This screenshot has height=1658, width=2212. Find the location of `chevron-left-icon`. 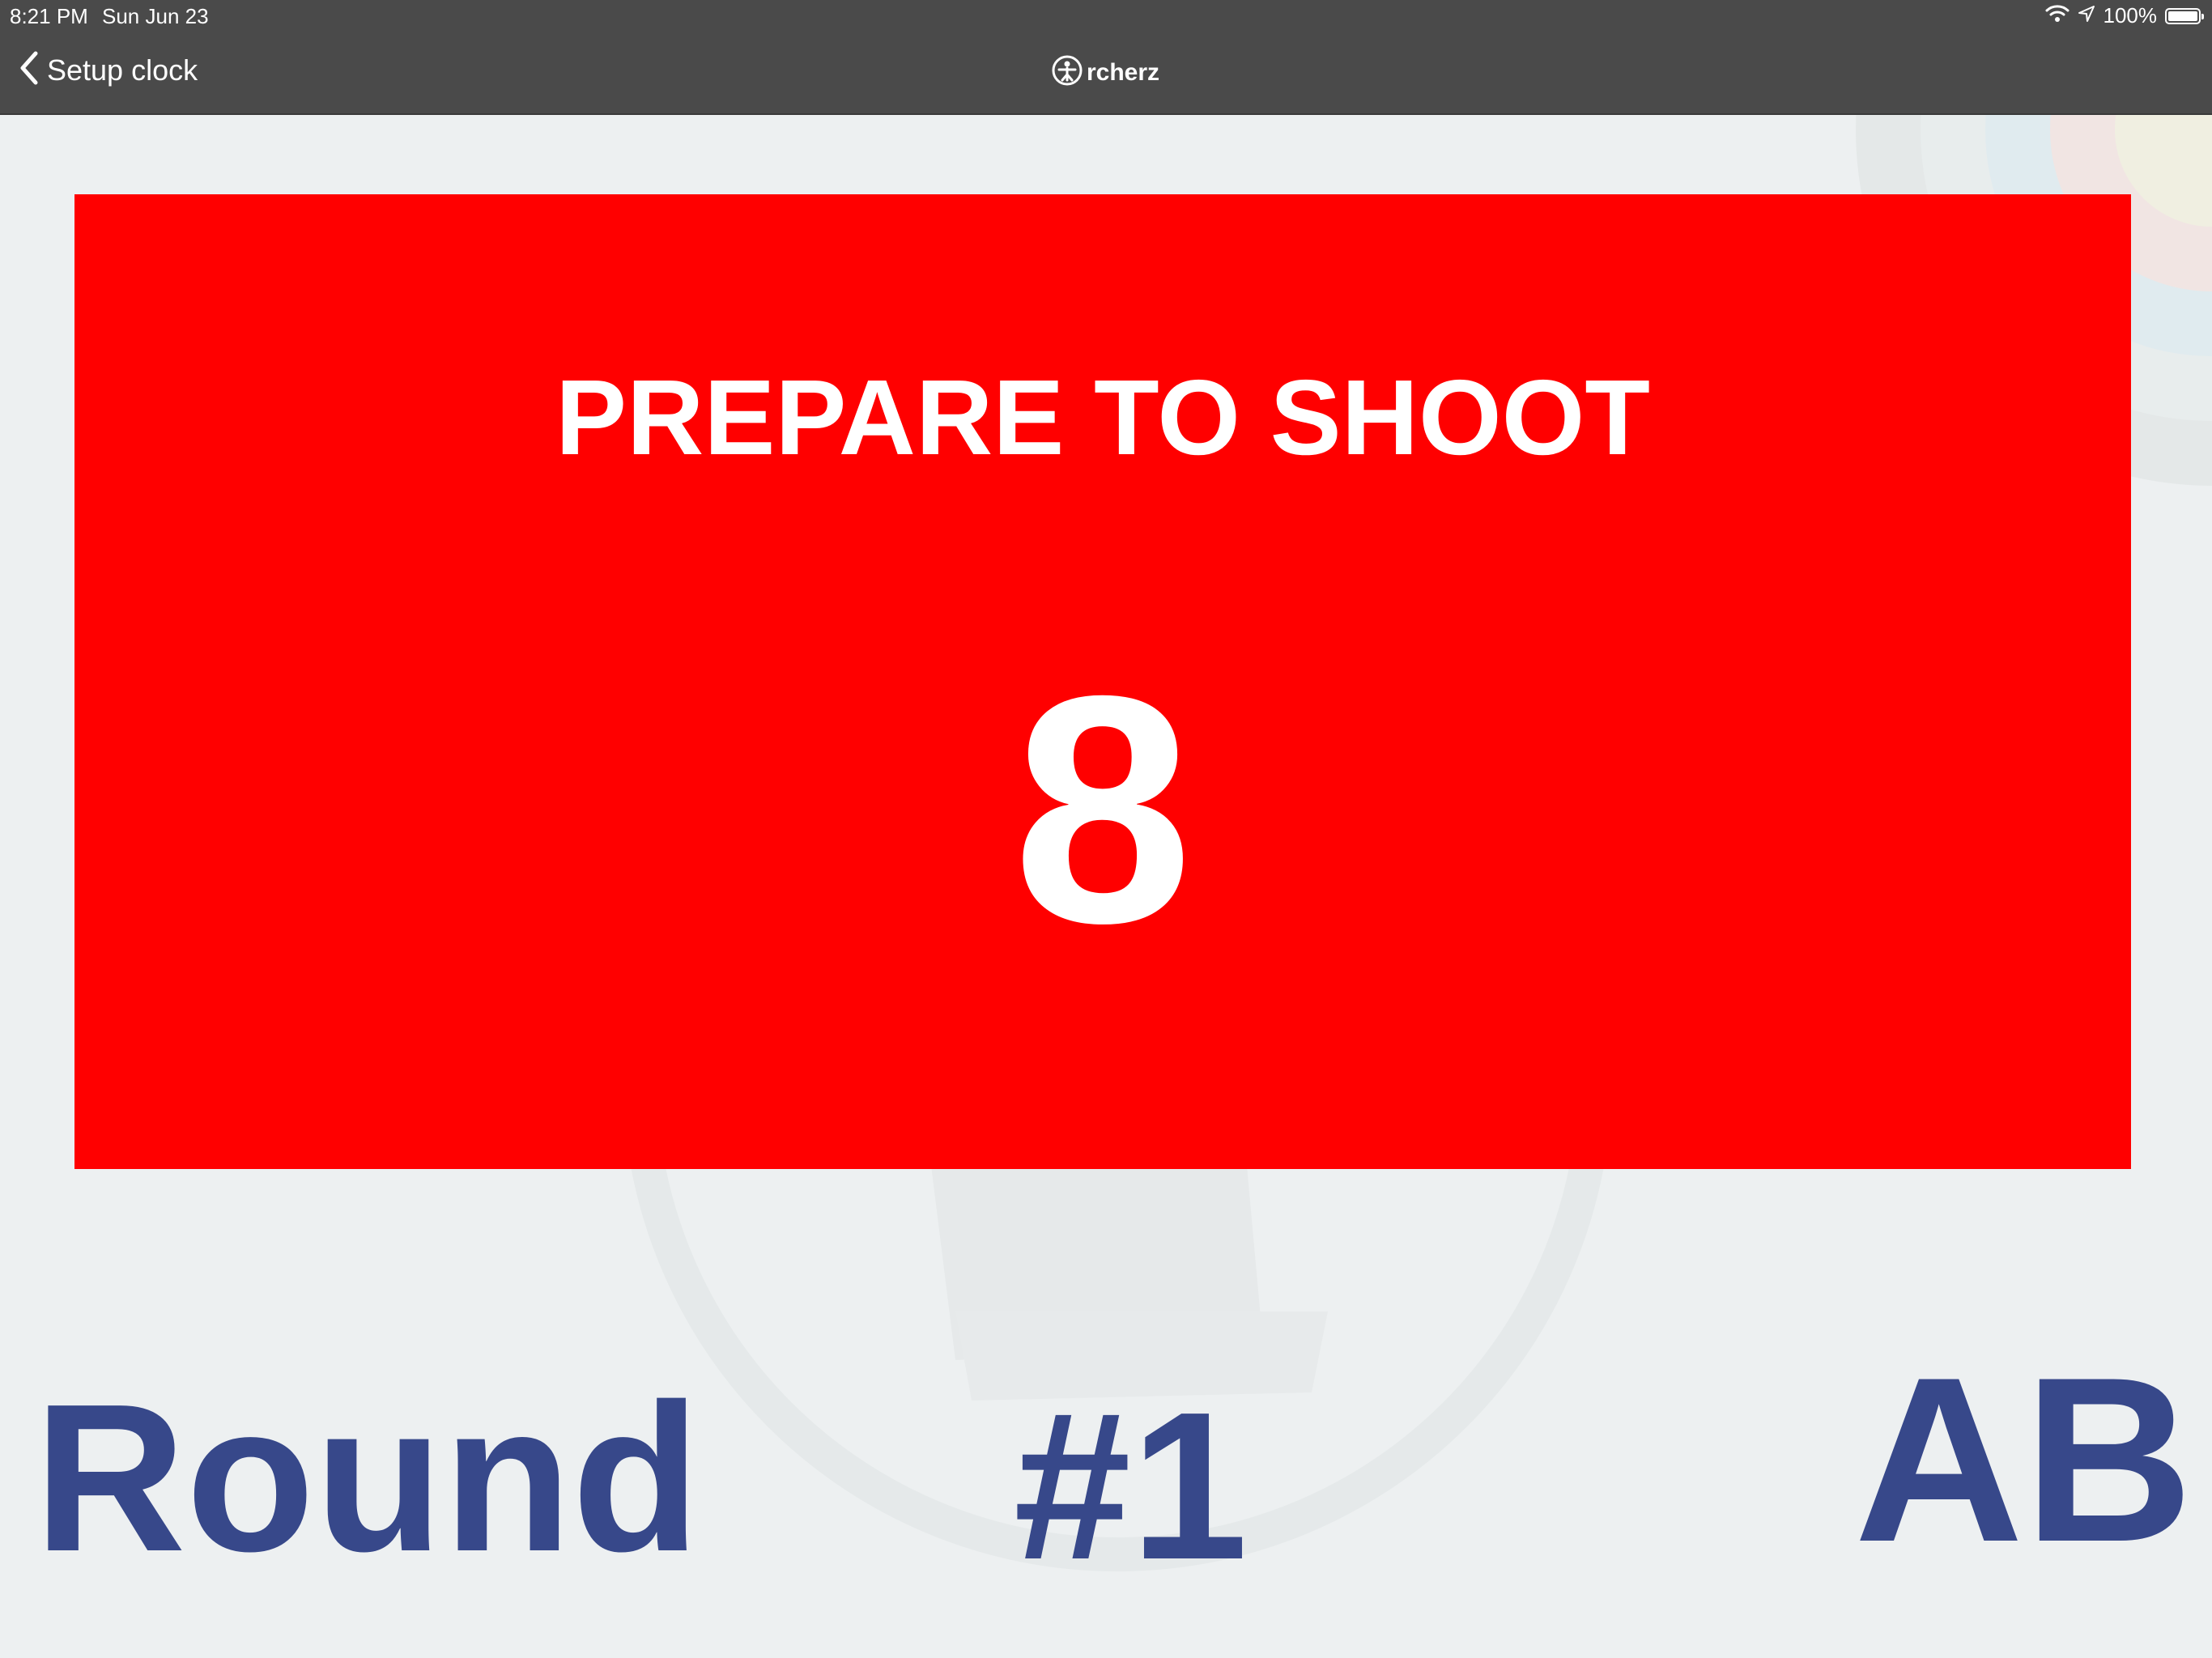

chevron-left-icon is located at coordinates (28, 70).